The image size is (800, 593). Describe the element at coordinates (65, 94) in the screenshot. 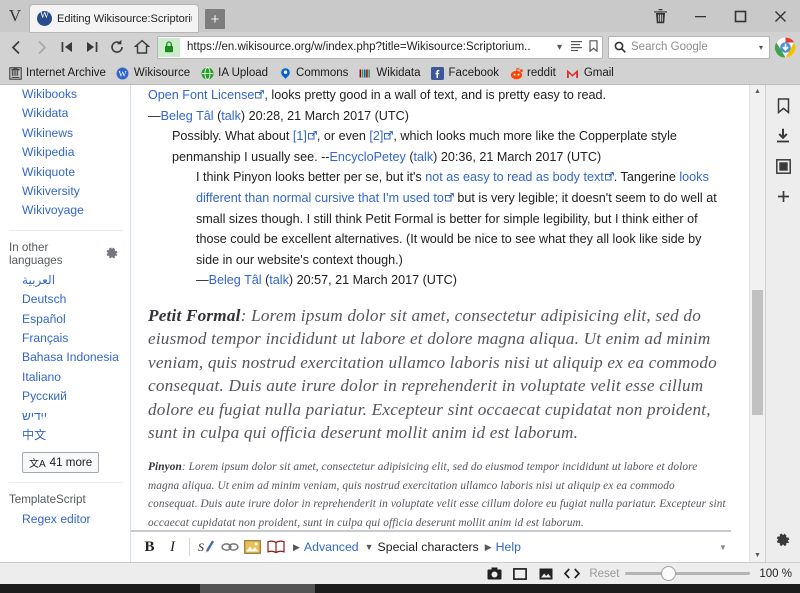

I see `sidebar-item-wikibooks: Wikibooks` at that location.